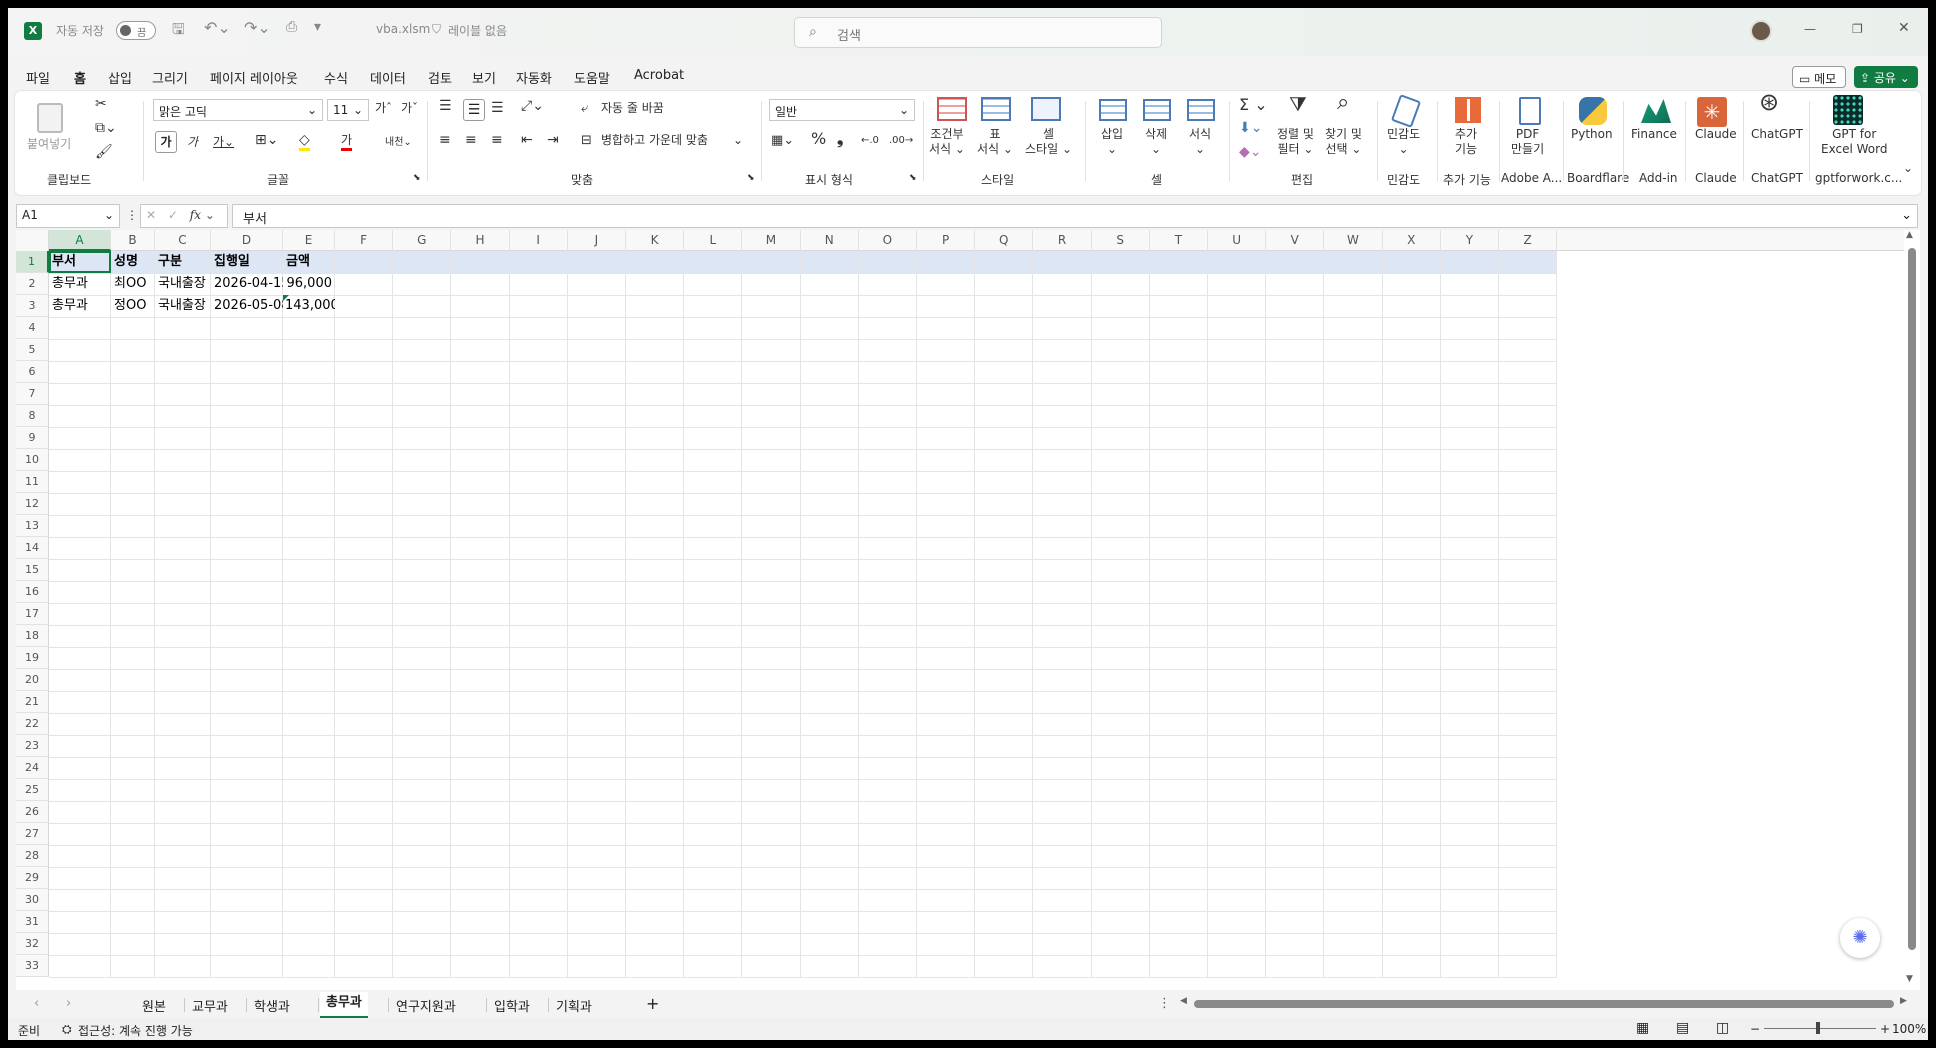 Image resolution: width=1936 pixels, height=1048 pixels. I want to click on number-dialog-icon: ⬊, so click(913, 178).